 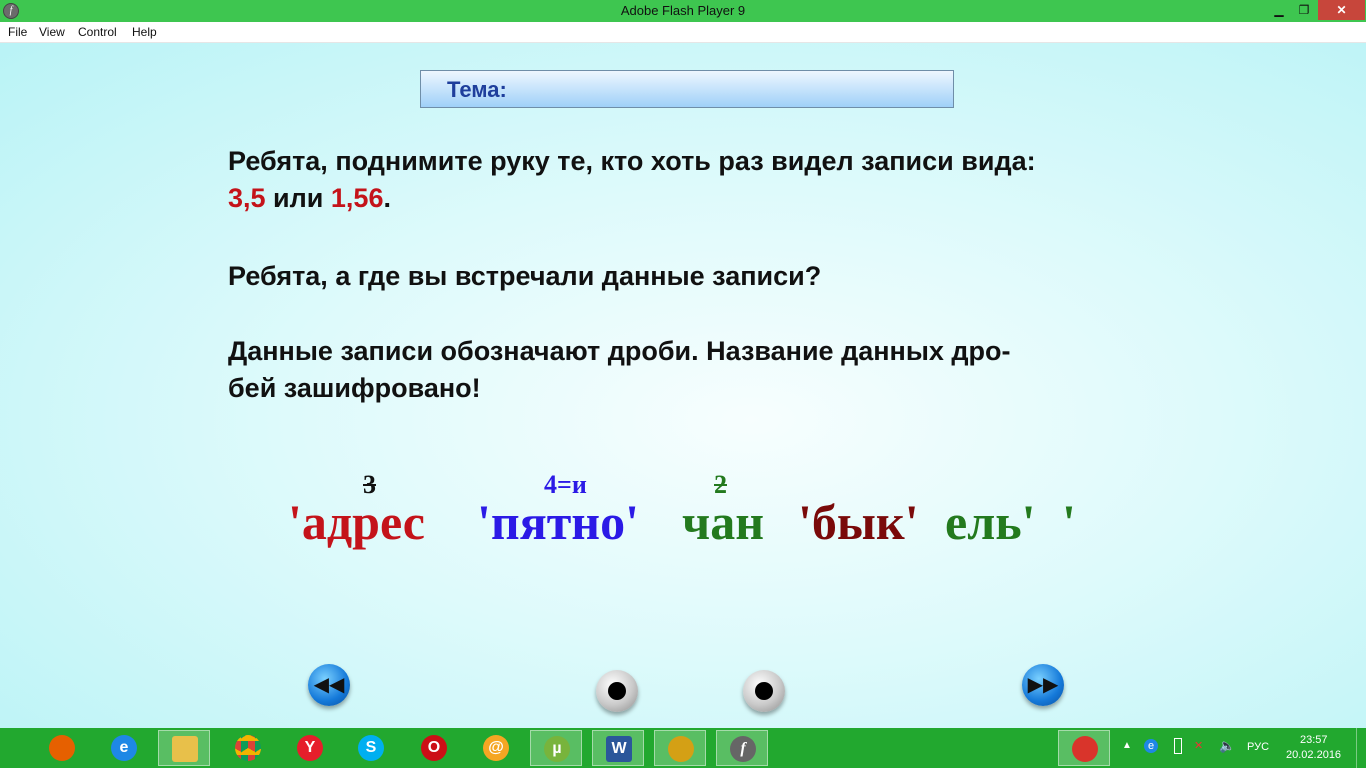 What do you see at coordinates (52, 32) in the screenshot?
I see `menu-view: View` at bounding box center [52, 32].